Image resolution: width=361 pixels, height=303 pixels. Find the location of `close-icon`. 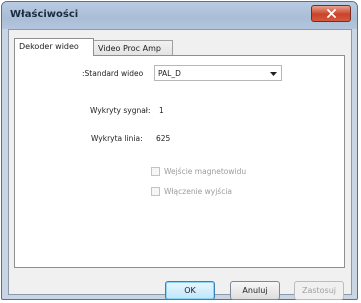

close-icon is located at coordinates (331, 13).